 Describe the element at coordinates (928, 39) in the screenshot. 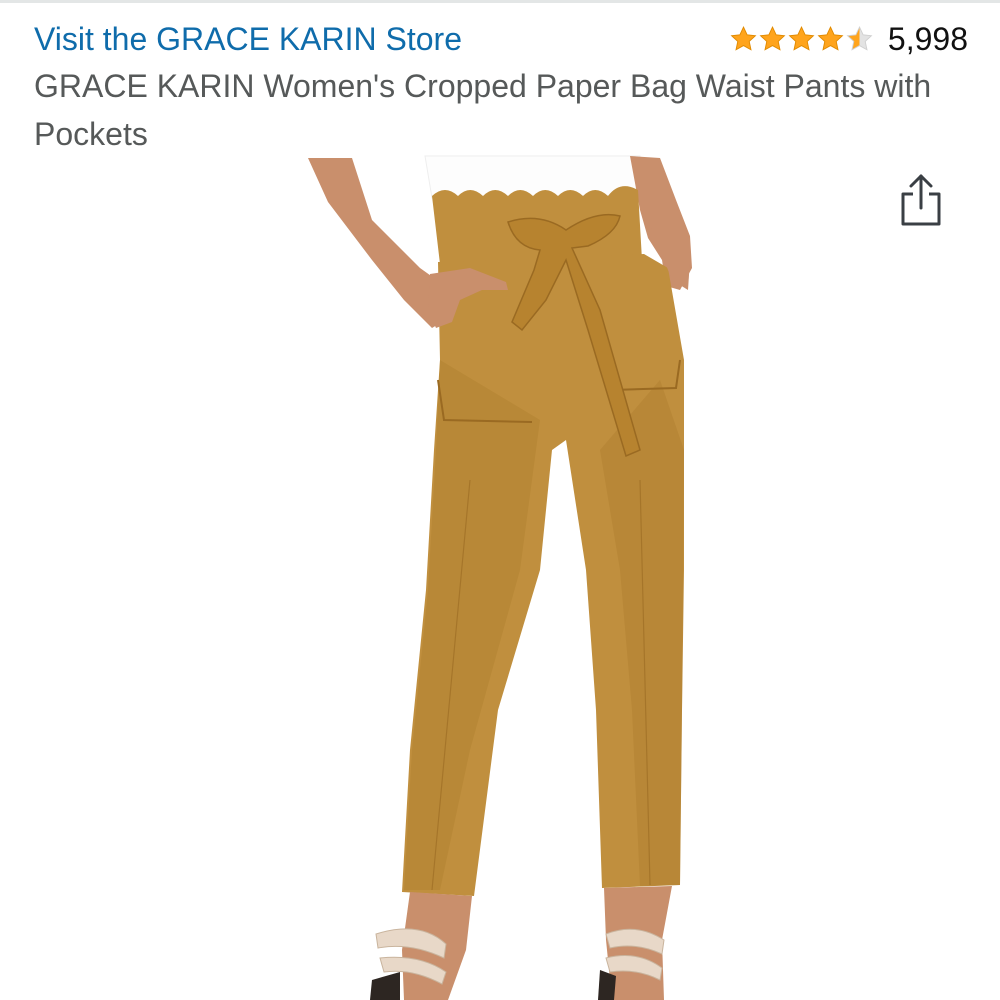

I see `rating-count: 5,998` at that location.